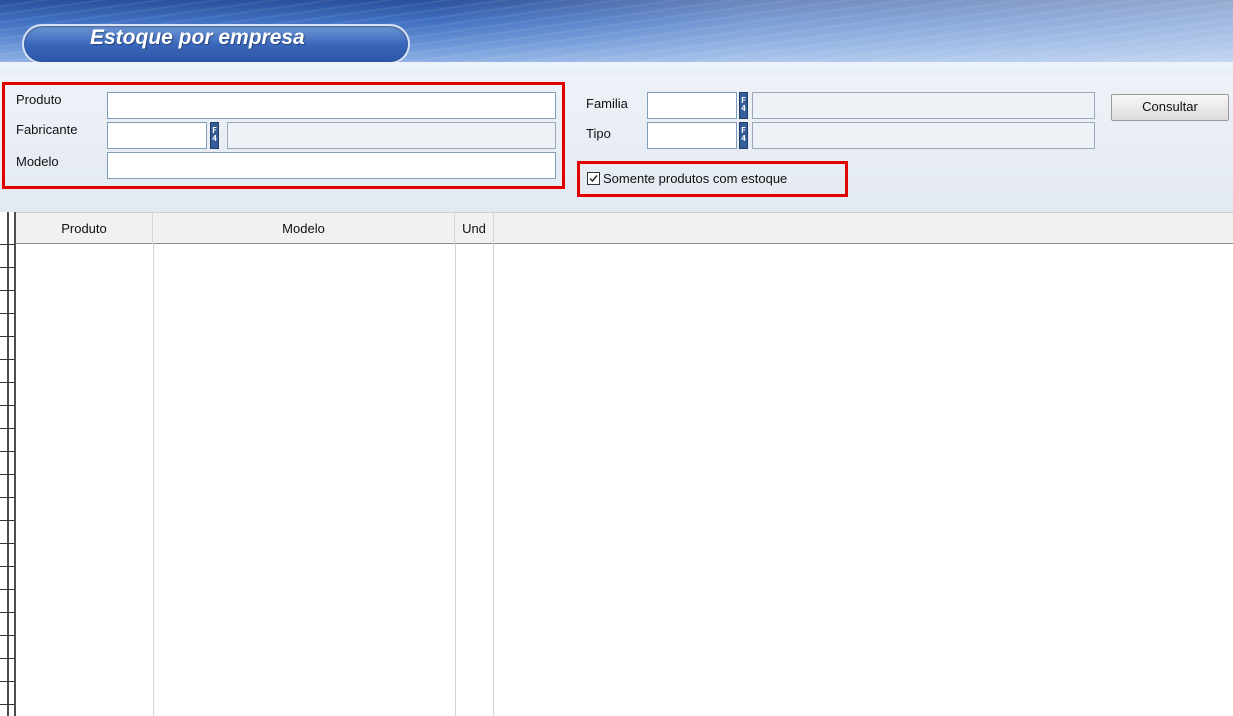 Image resolution: width=1233 pixels, height=716 pixels. What do you see at coordinates (197, 37) in the screenshot?
I see `page-title: Estoque por empresa` at bounding box center [197, 37].